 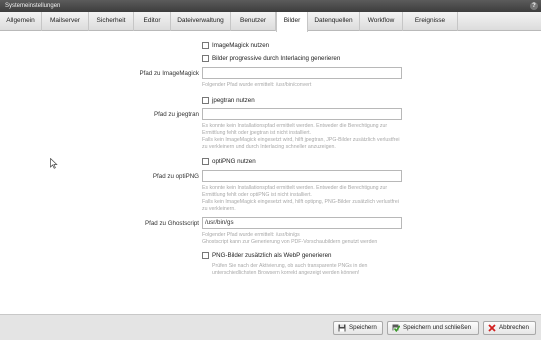 What do you see at coordinates (205, 58) in the screenshot?
I see `interlacing-checkbox` at bounding box center [205, 58].